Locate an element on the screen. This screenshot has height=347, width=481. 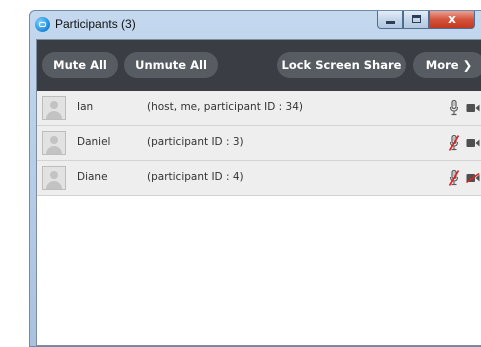
participant-name: Daniel is located at coordinates (94, 142).